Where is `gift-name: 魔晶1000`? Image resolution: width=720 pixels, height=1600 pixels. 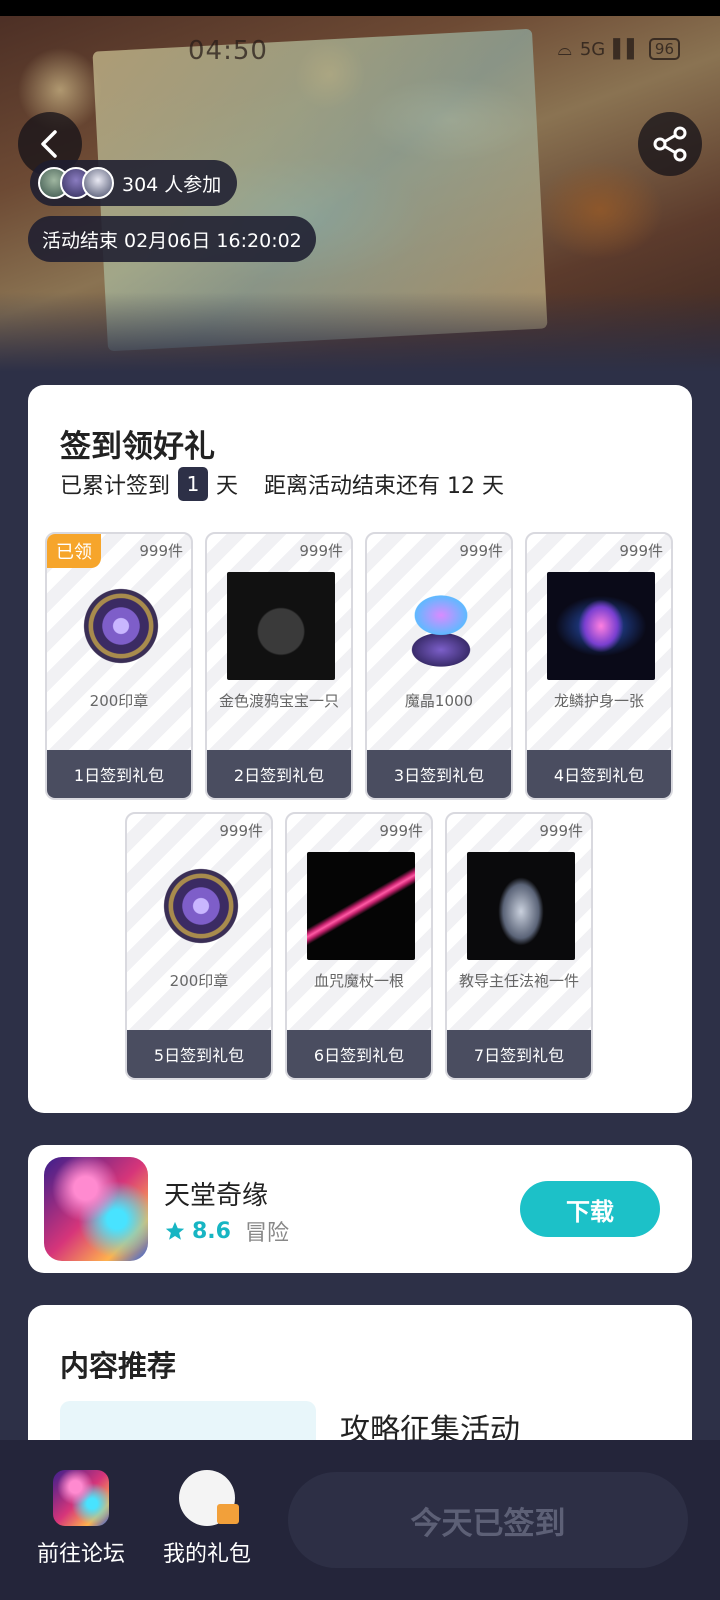
gift-name: 魔晶1000 is located at coordinates (439, 701).